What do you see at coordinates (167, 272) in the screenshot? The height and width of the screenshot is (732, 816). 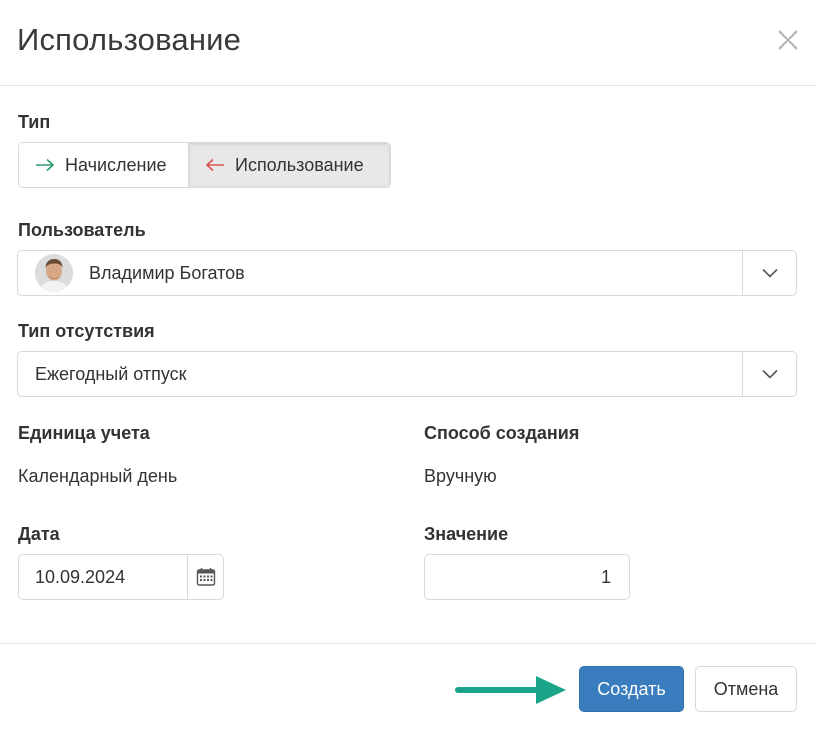 I see `user-name: Владимир Богатов` at bounding box center [167, 272].